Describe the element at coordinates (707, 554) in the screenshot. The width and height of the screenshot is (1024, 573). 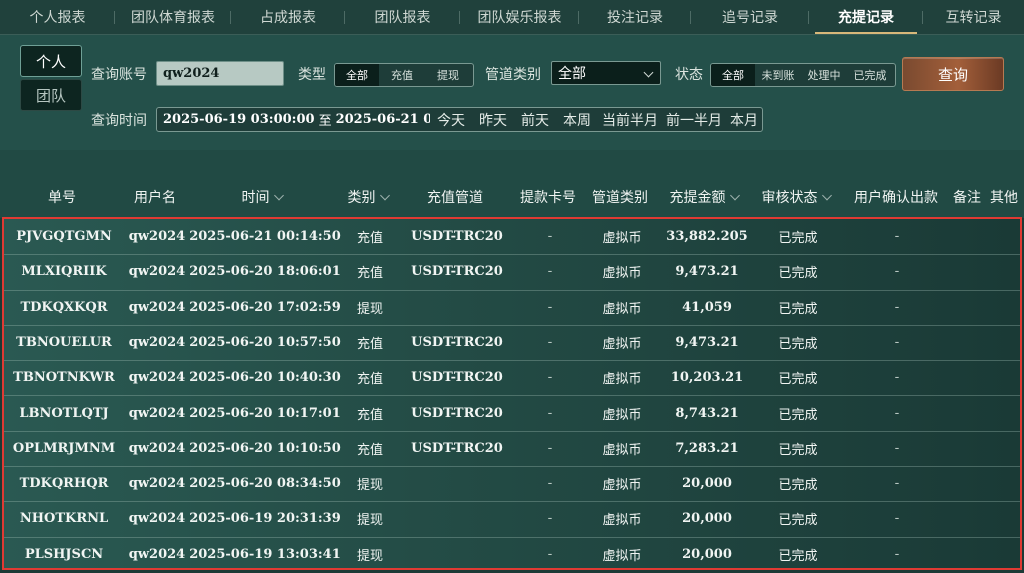
I see `cell-amount: 20,000` at that location.